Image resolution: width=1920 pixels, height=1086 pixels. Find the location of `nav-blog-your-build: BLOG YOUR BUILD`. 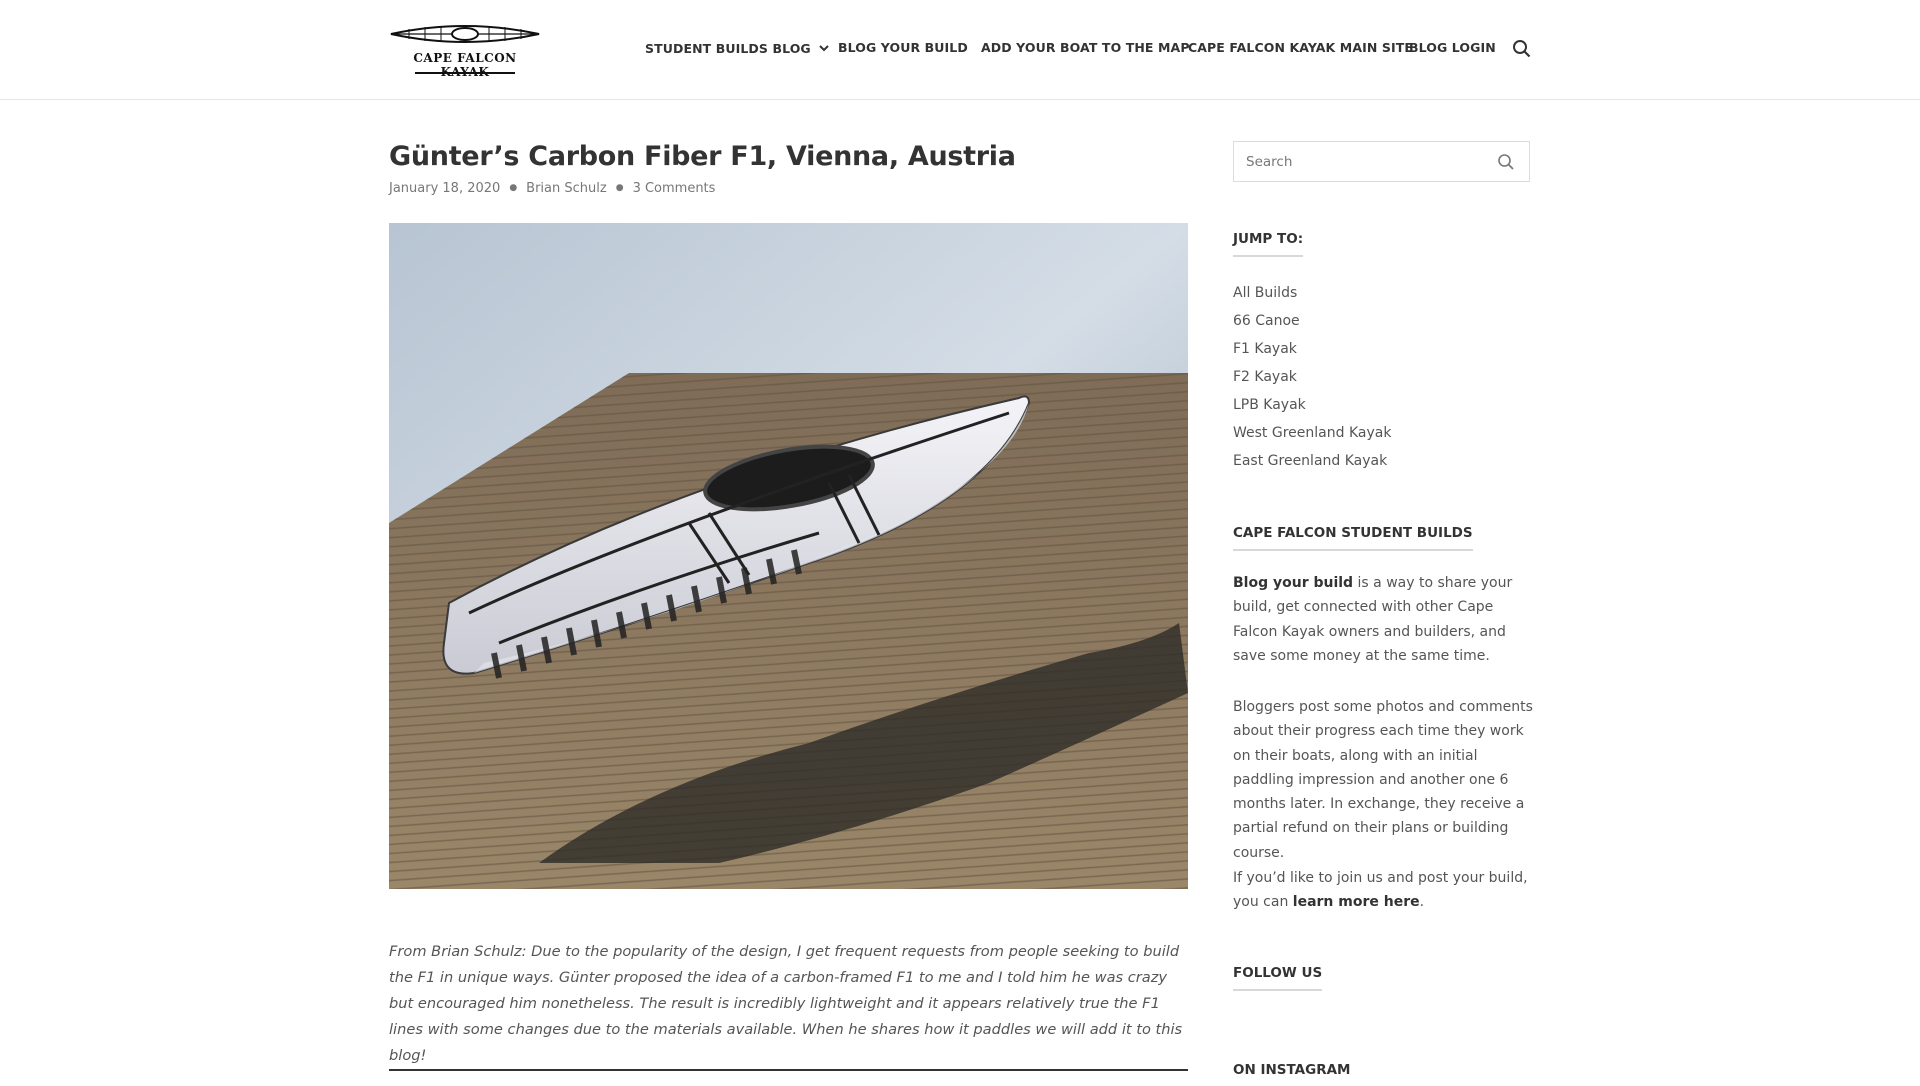

nav-blog-your-build: BLOG YOUR BUILD is located at coordinates (903, 47).